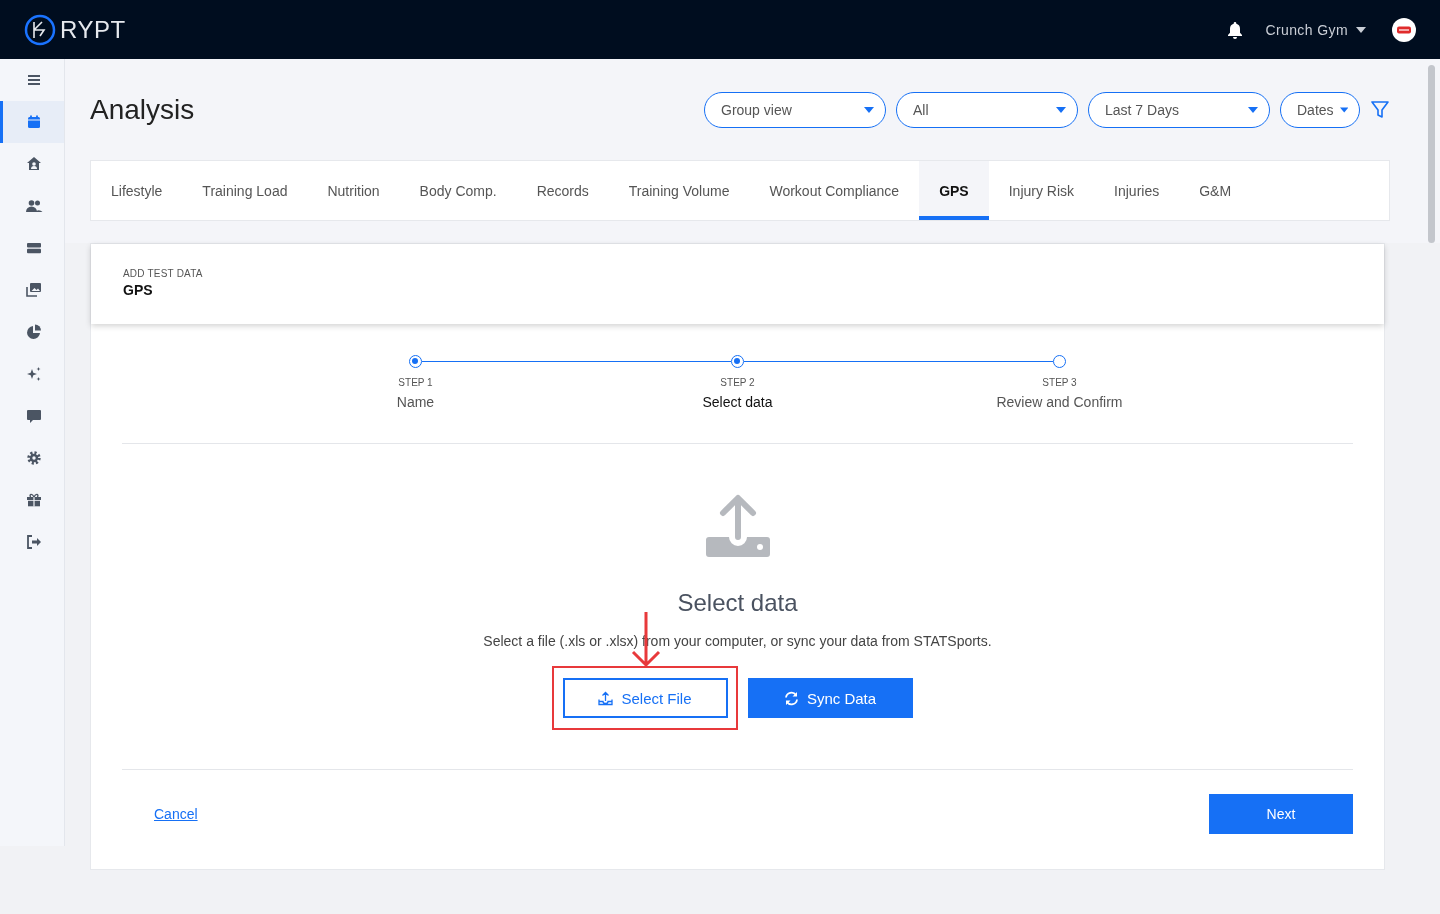 Image resolution: width=1440 pixels, height=914 pixels. I want to click on card-title: GPS, so click(138, 290).